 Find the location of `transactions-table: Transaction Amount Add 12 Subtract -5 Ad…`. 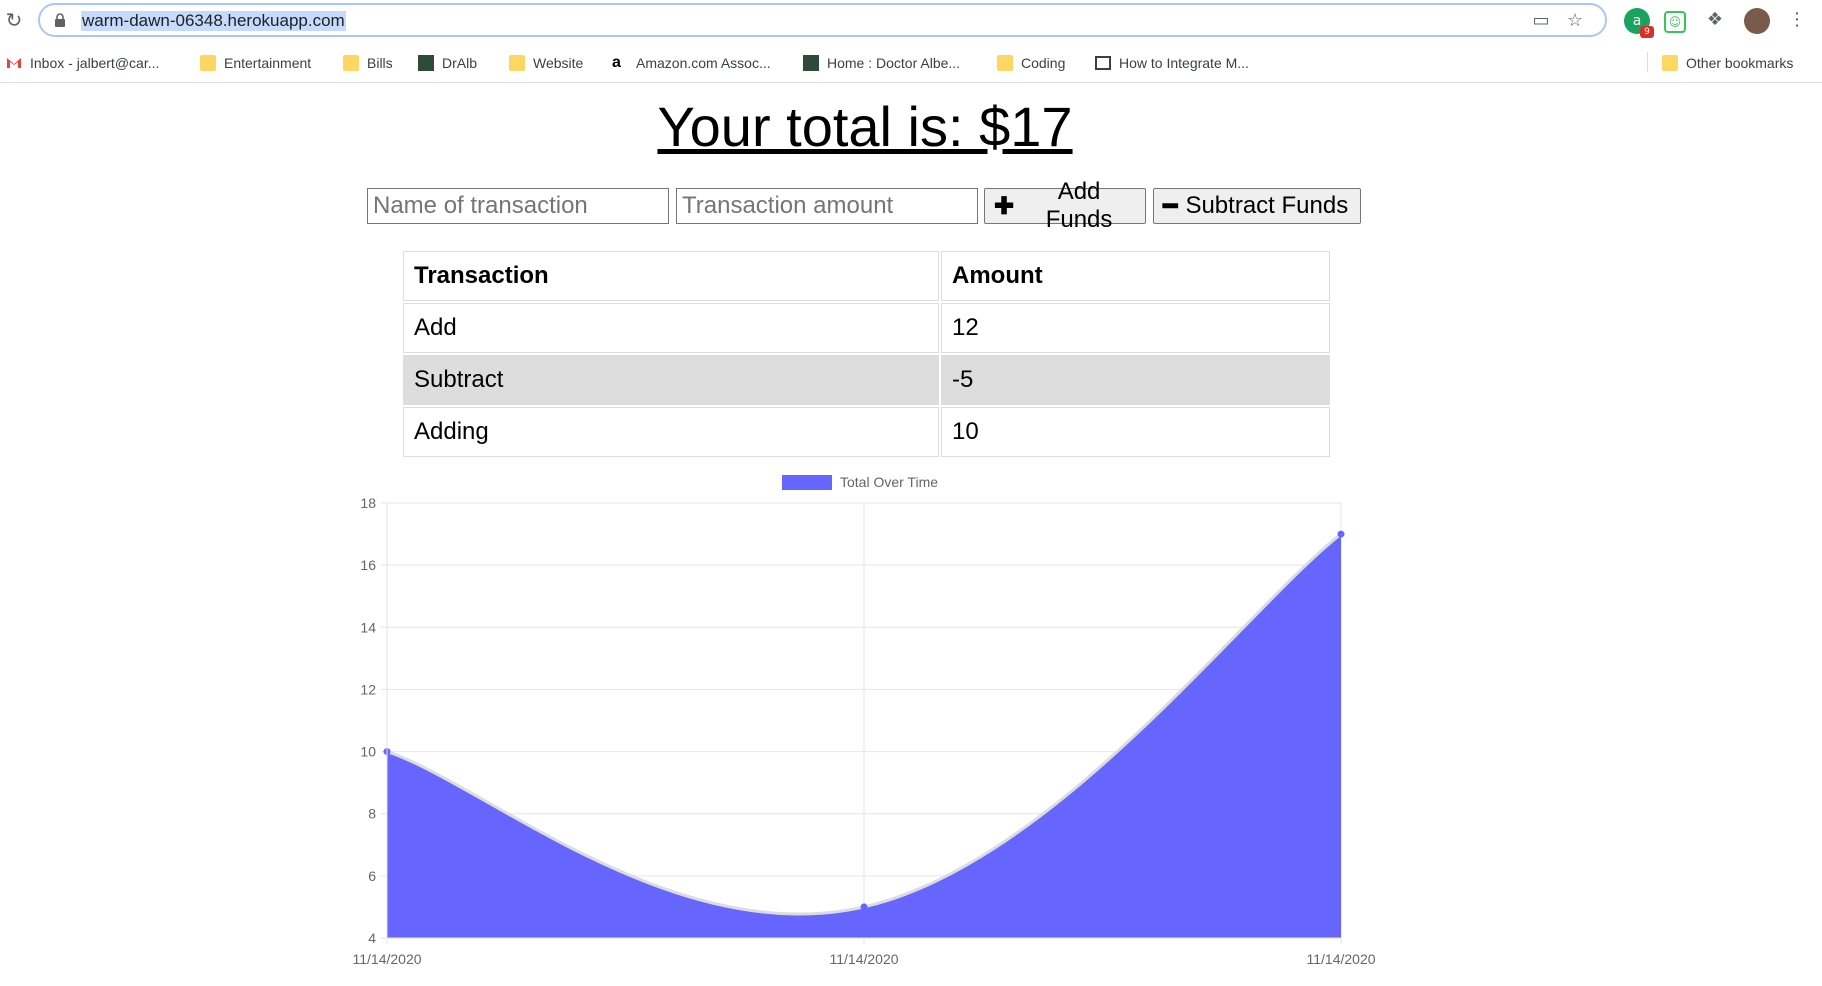

transactions-table: Transaction Amount Add 12 Subtract -5 Ad… is located at coordinates (866, 354).